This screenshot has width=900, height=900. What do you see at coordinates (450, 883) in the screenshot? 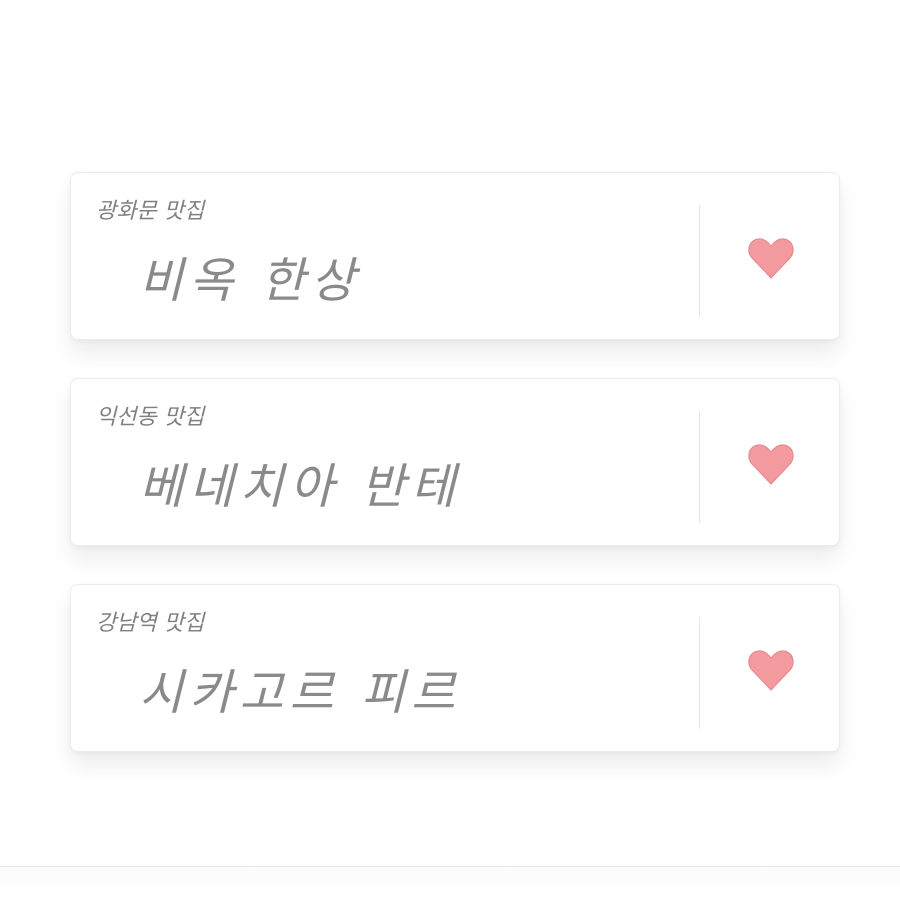
I see `bottom-bar` at bounding box center [450, 883].